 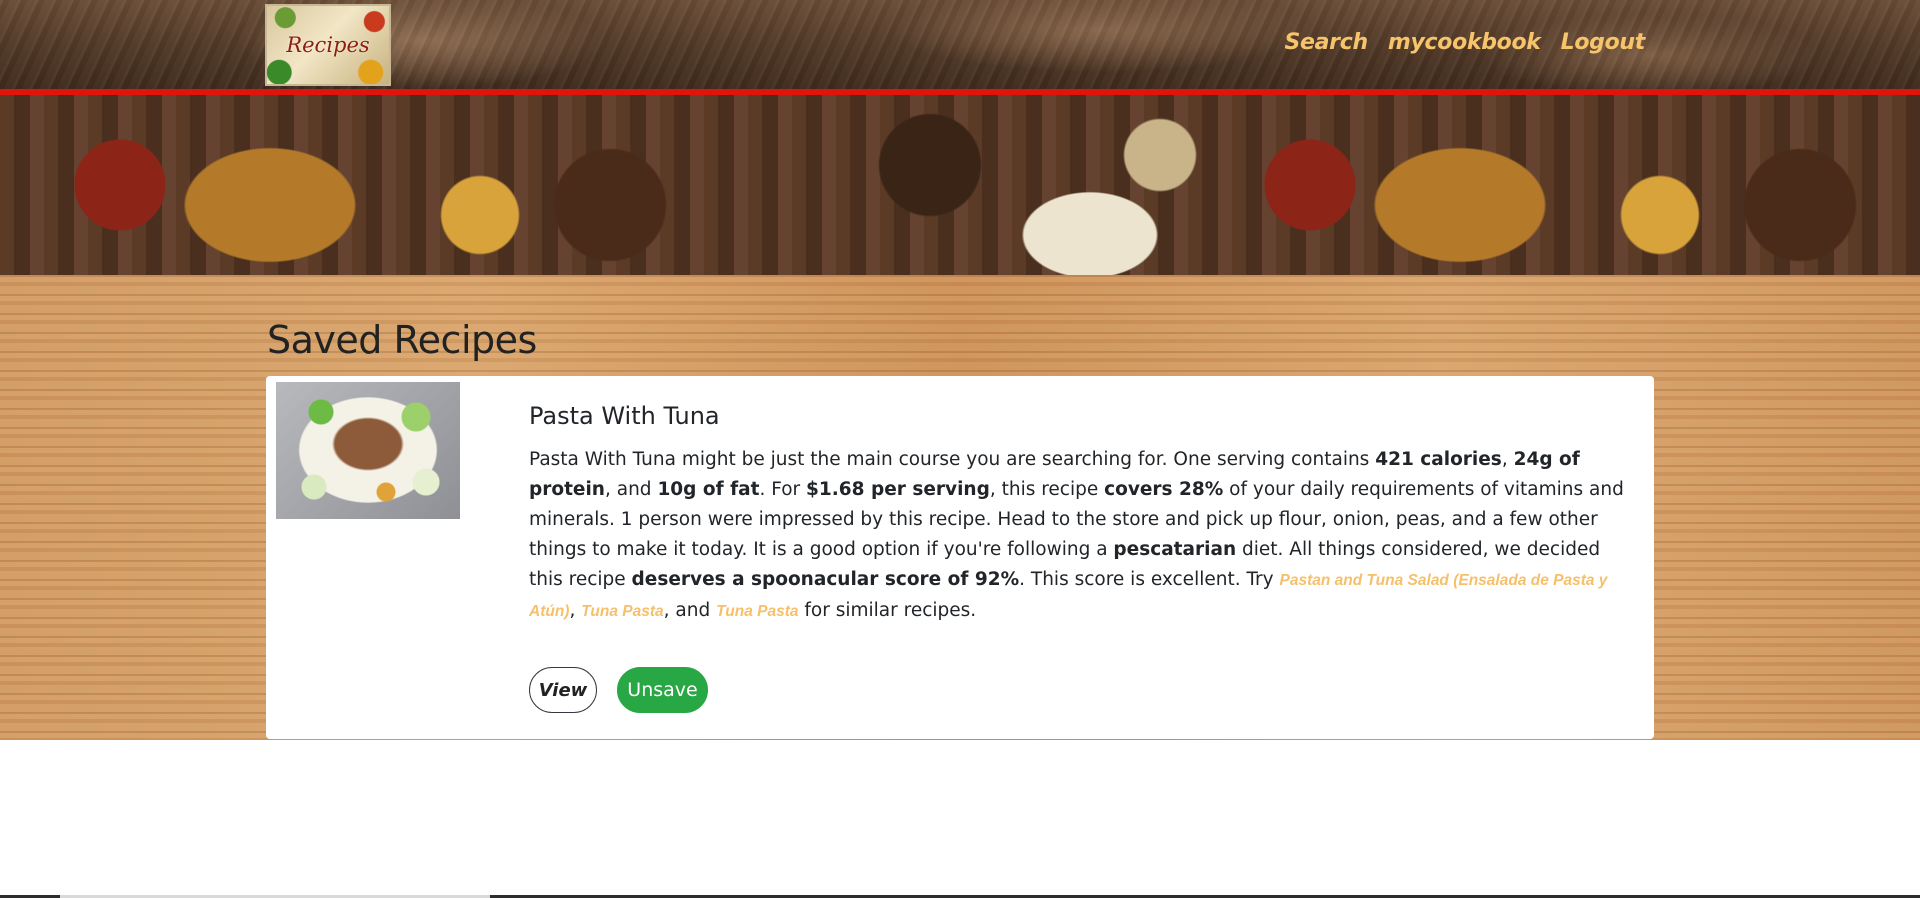 I want to click on summary-text: , this recipe, so click(x=1047, y=489).